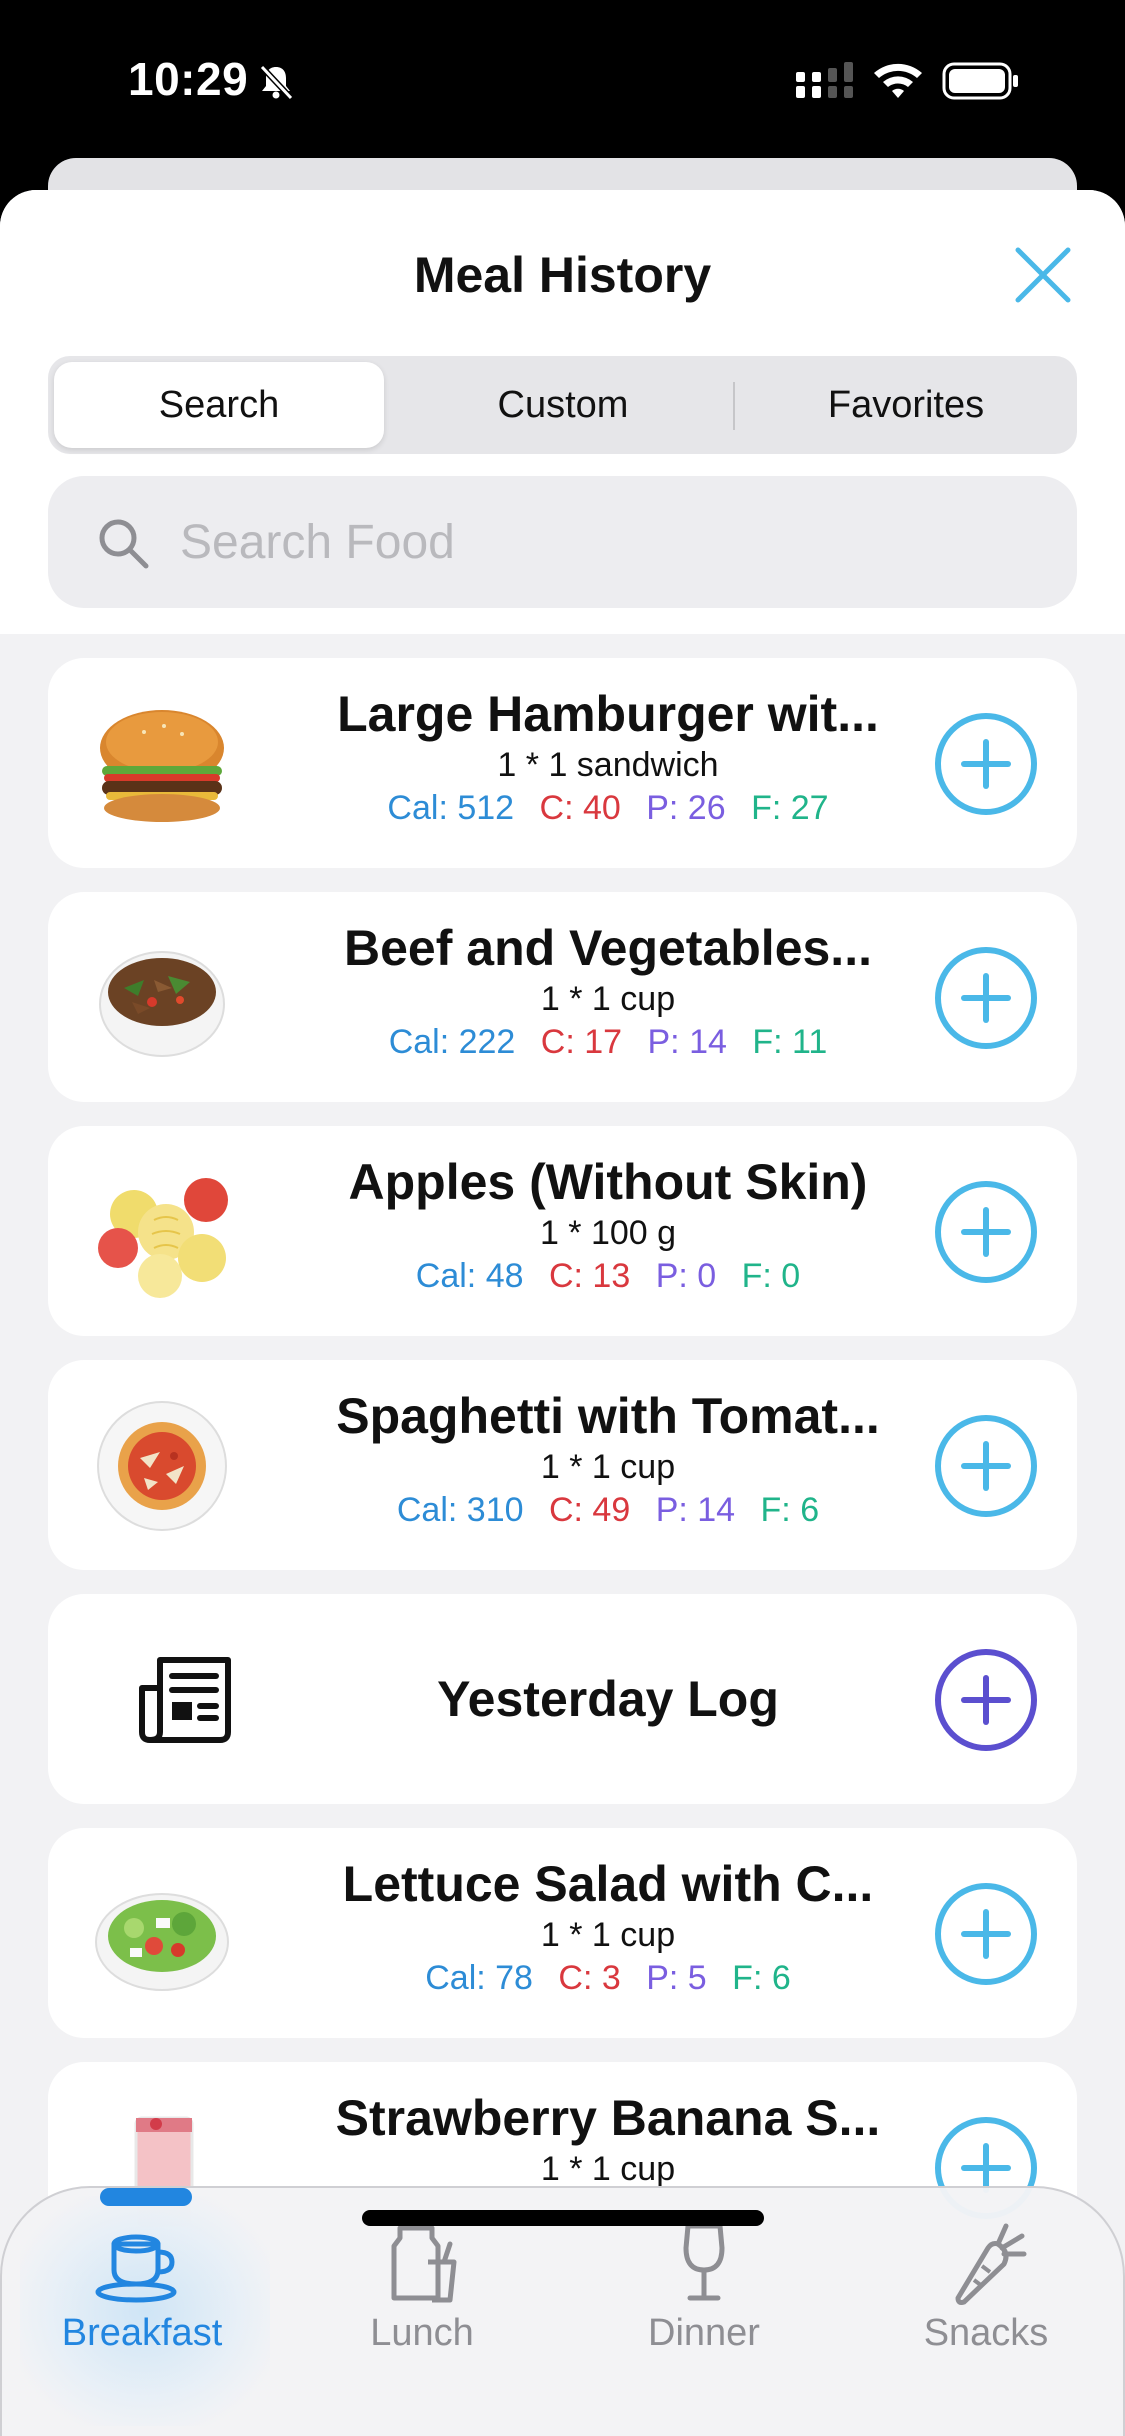 The width and height of the screenshot is (1125, 2436). What do you see at coordinates (563, 2218) in the screenshot?
I see `home-indicator` at bounding box center [563, 2218].